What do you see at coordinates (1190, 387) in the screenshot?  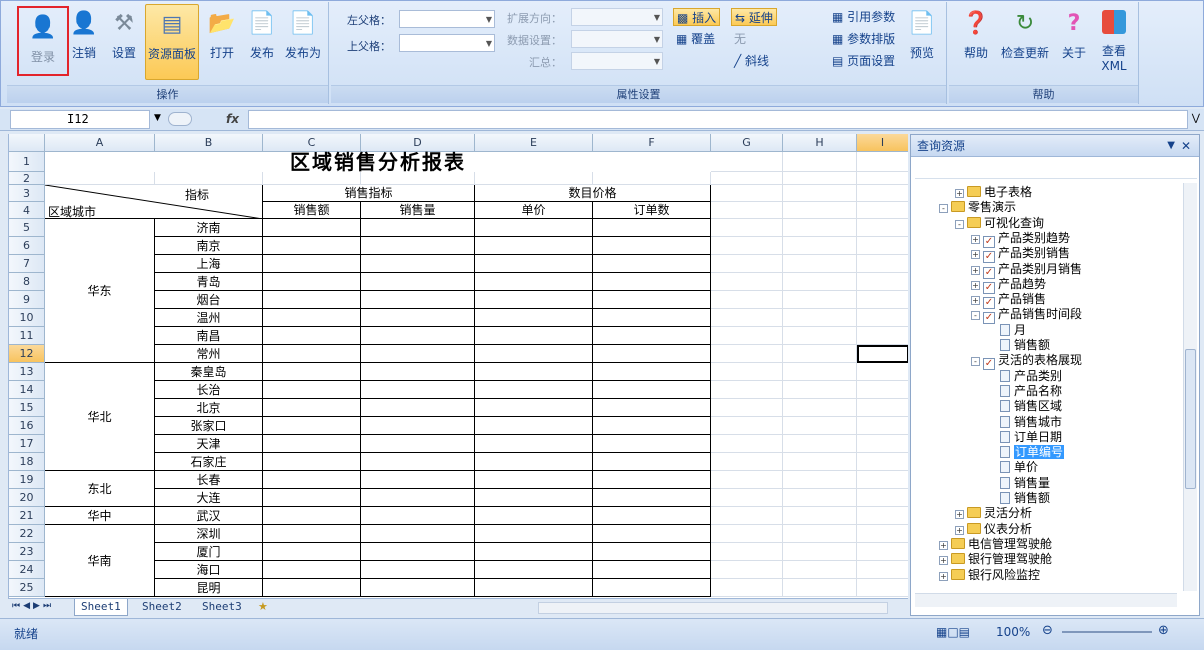 I see `panel-vscroll` at bounding box center [1190, 387].